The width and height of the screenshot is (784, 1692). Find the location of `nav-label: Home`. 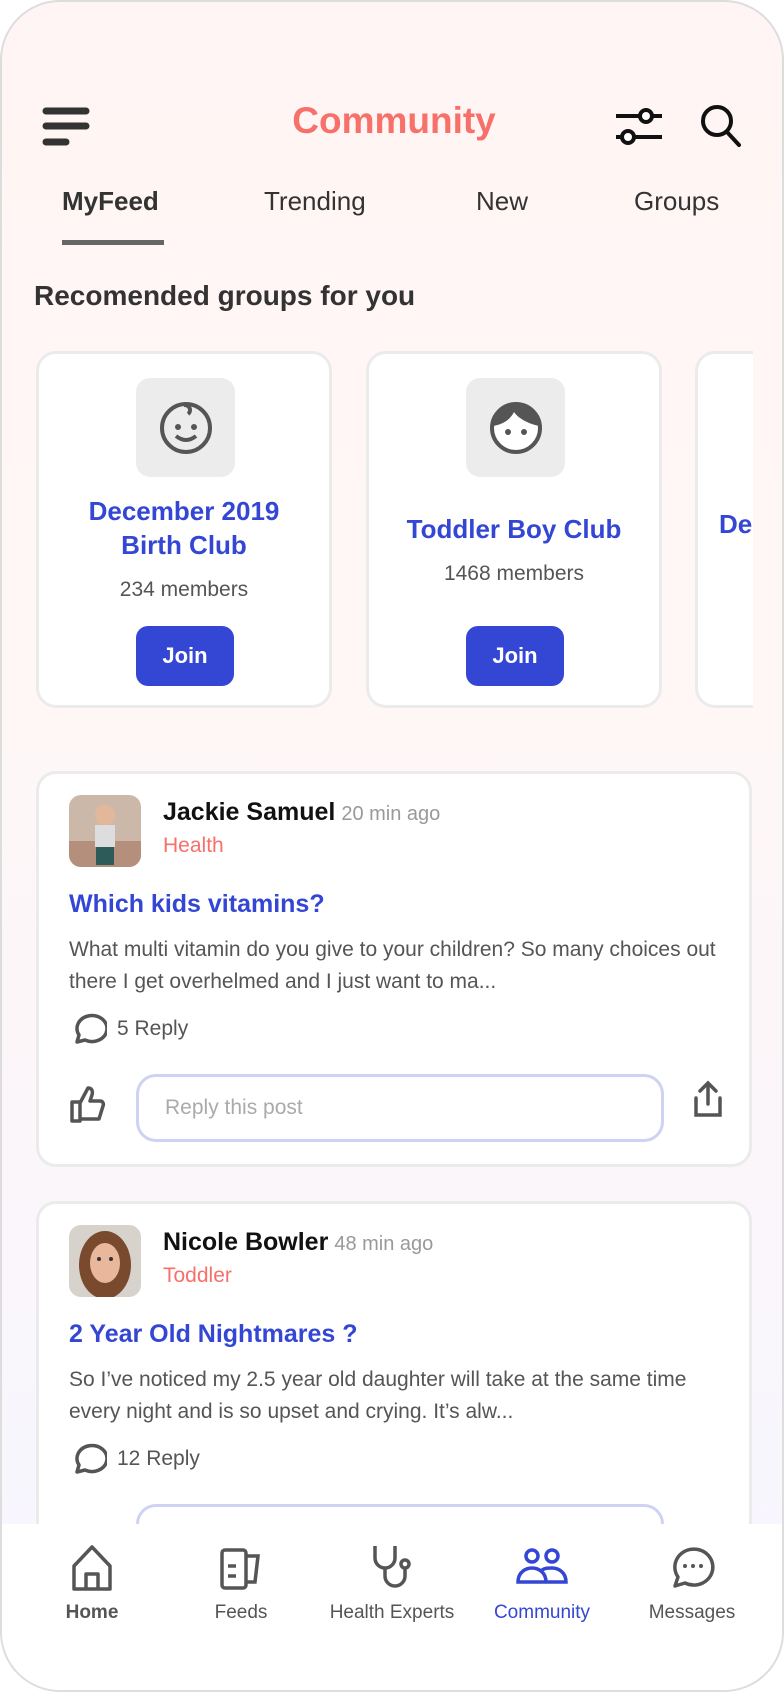

nav-label: Home is located at coordinates (92, 1612).